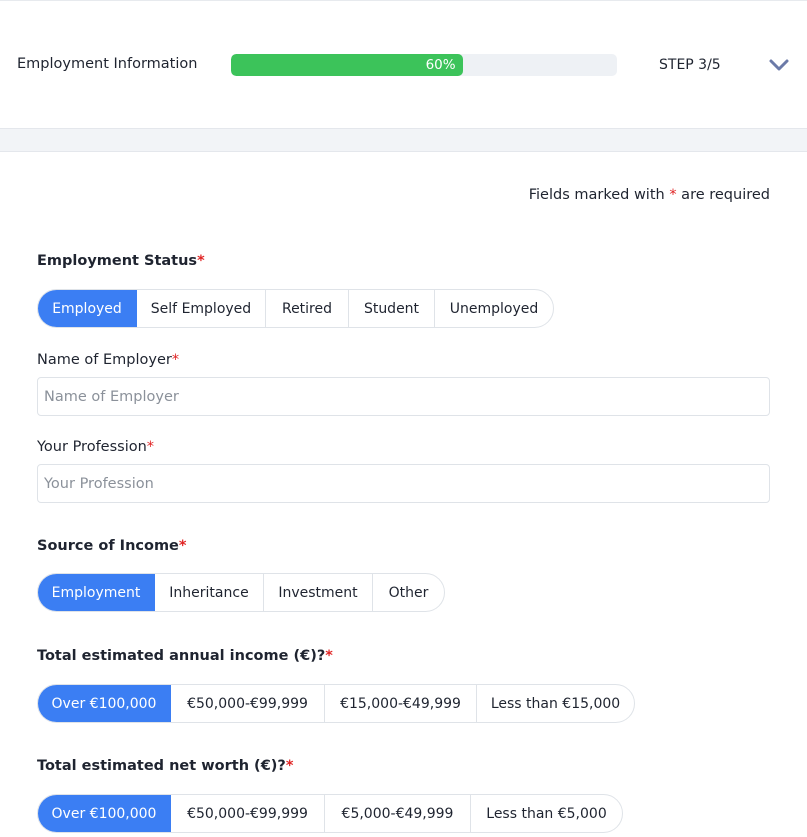 The height and width of the screenshot is (837, 807). I want to click on required-note-prefix: Fields marked with, so click(599, 195).